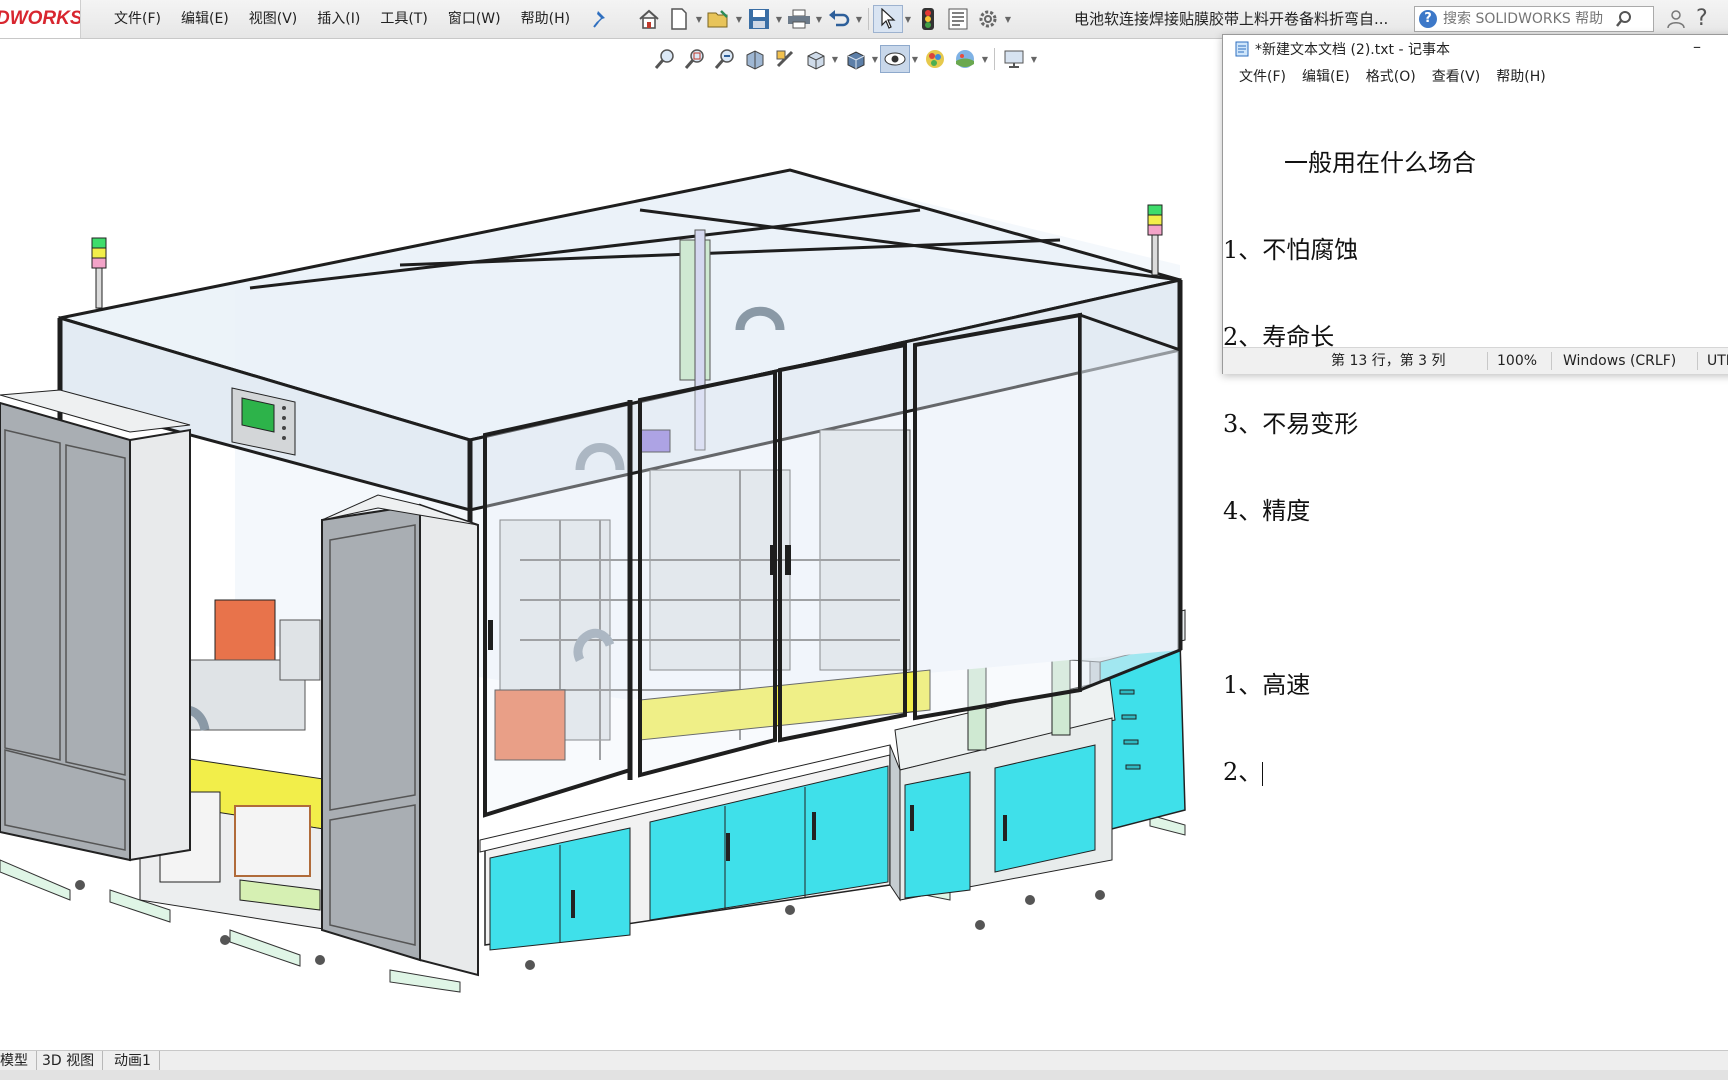 The width and height of the screenshot is (1728, 1080). I want to click on model-tabs-bar: 模型 3D 视图 动画1, so click(864, 1060).